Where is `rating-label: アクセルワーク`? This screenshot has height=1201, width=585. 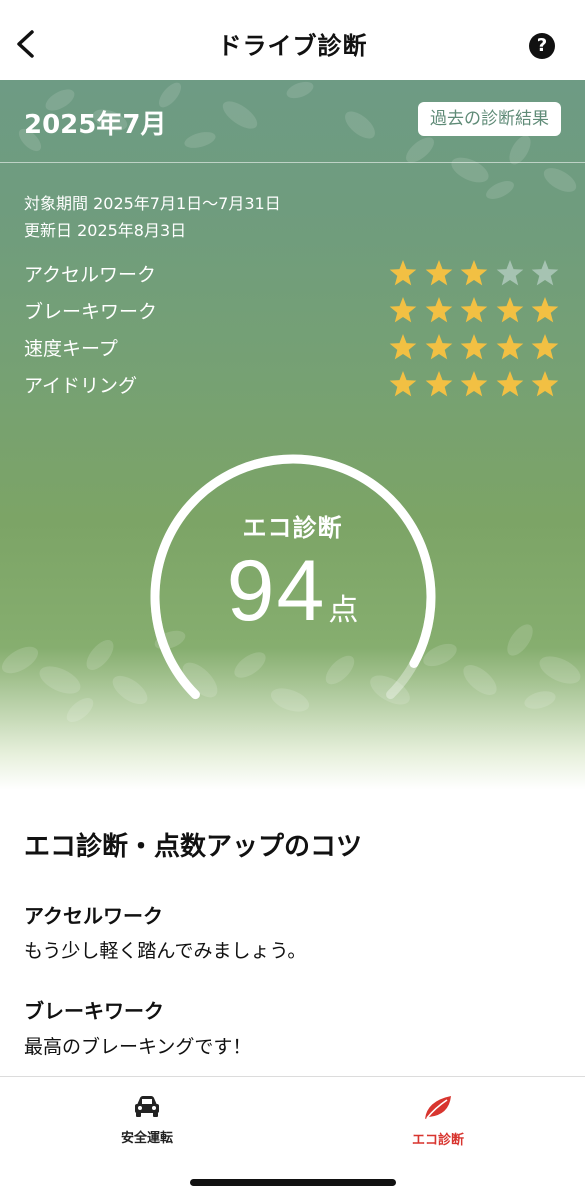 rating-label: アクセルワーク is located at coordinates (90, 275).